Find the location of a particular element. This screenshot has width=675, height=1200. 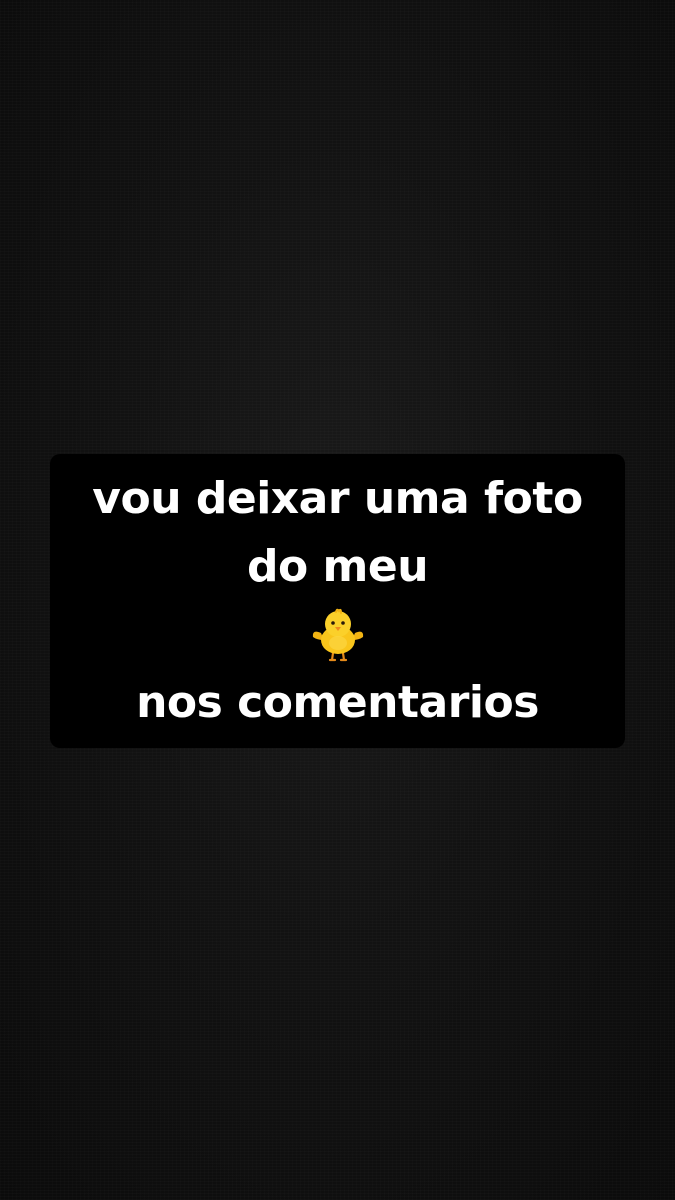

caption-line-1: vou deixar uma foto is located at coordinates (337, 498).